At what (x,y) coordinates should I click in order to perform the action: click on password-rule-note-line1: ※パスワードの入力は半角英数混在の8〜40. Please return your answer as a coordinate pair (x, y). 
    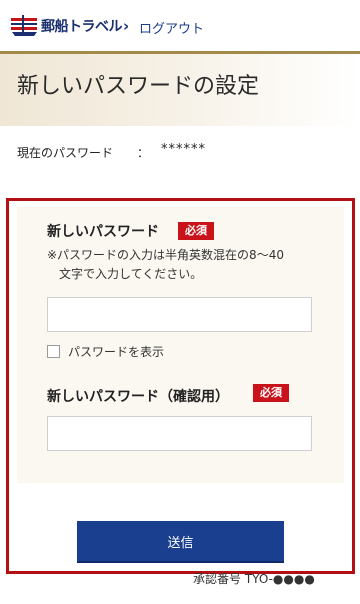
    Looking at the image, I should click on (165, 255).